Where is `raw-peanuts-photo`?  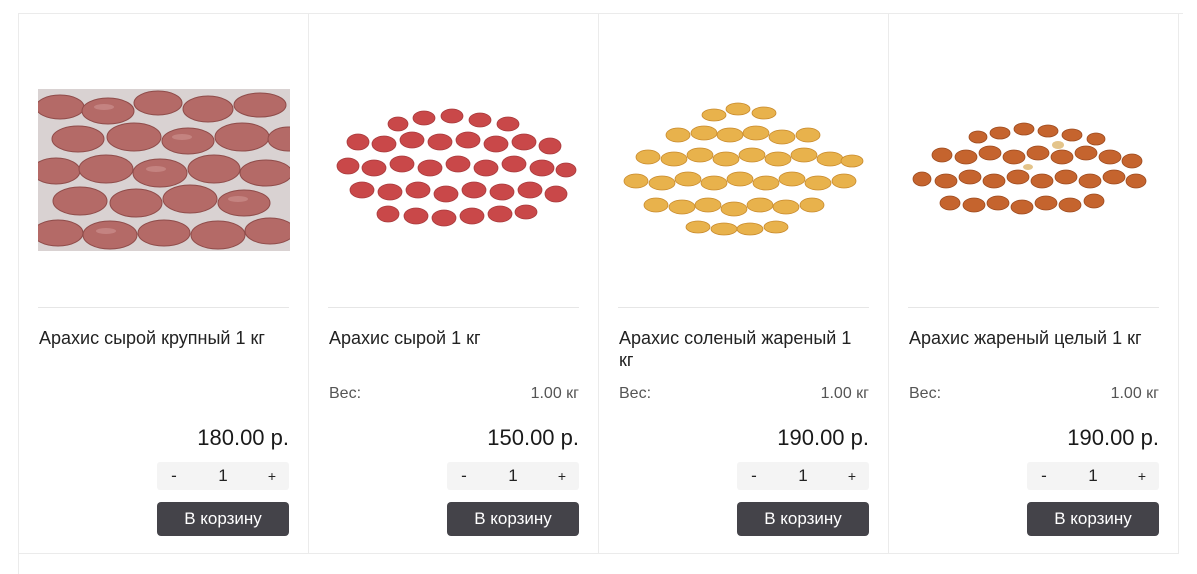 raw-peanuts-photo is located at coordinates (456, 167).